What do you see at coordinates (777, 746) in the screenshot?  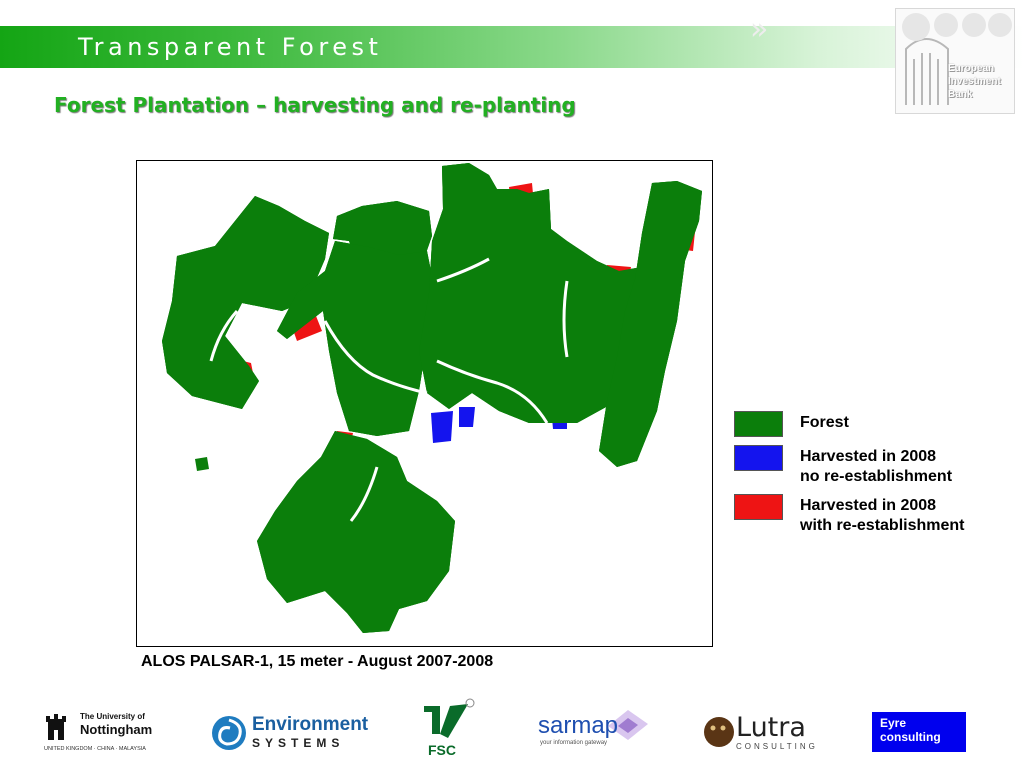 I see `lutra-tagline: CONSULTING` at bounding box center [777, 746].